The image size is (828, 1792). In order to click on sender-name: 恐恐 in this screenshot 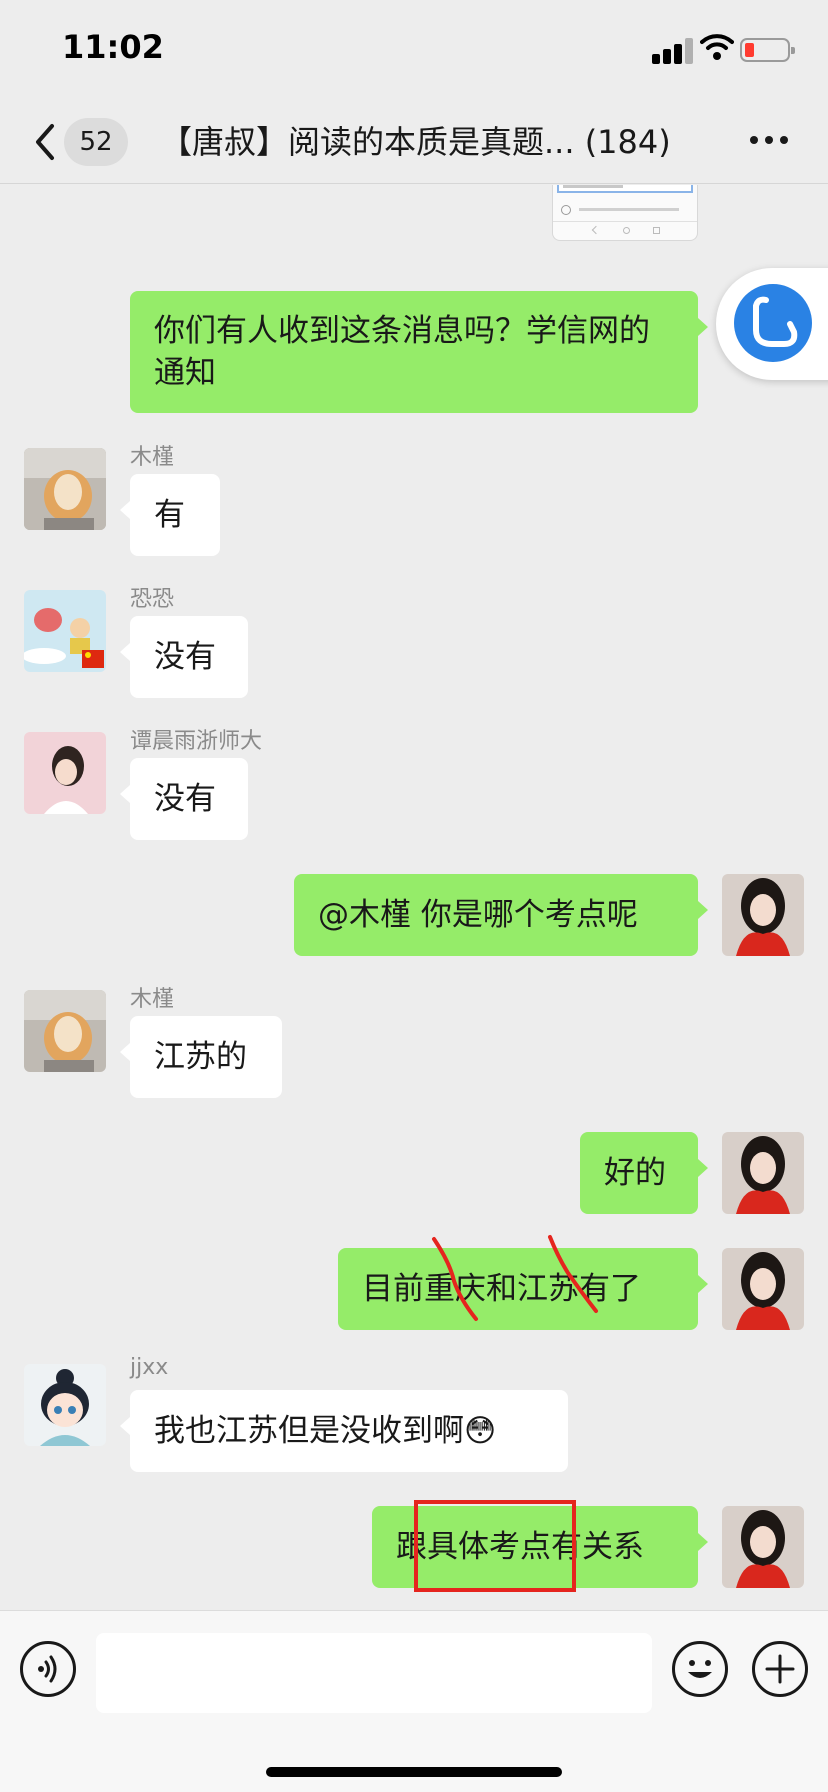, I will do `click(152, 599)`.